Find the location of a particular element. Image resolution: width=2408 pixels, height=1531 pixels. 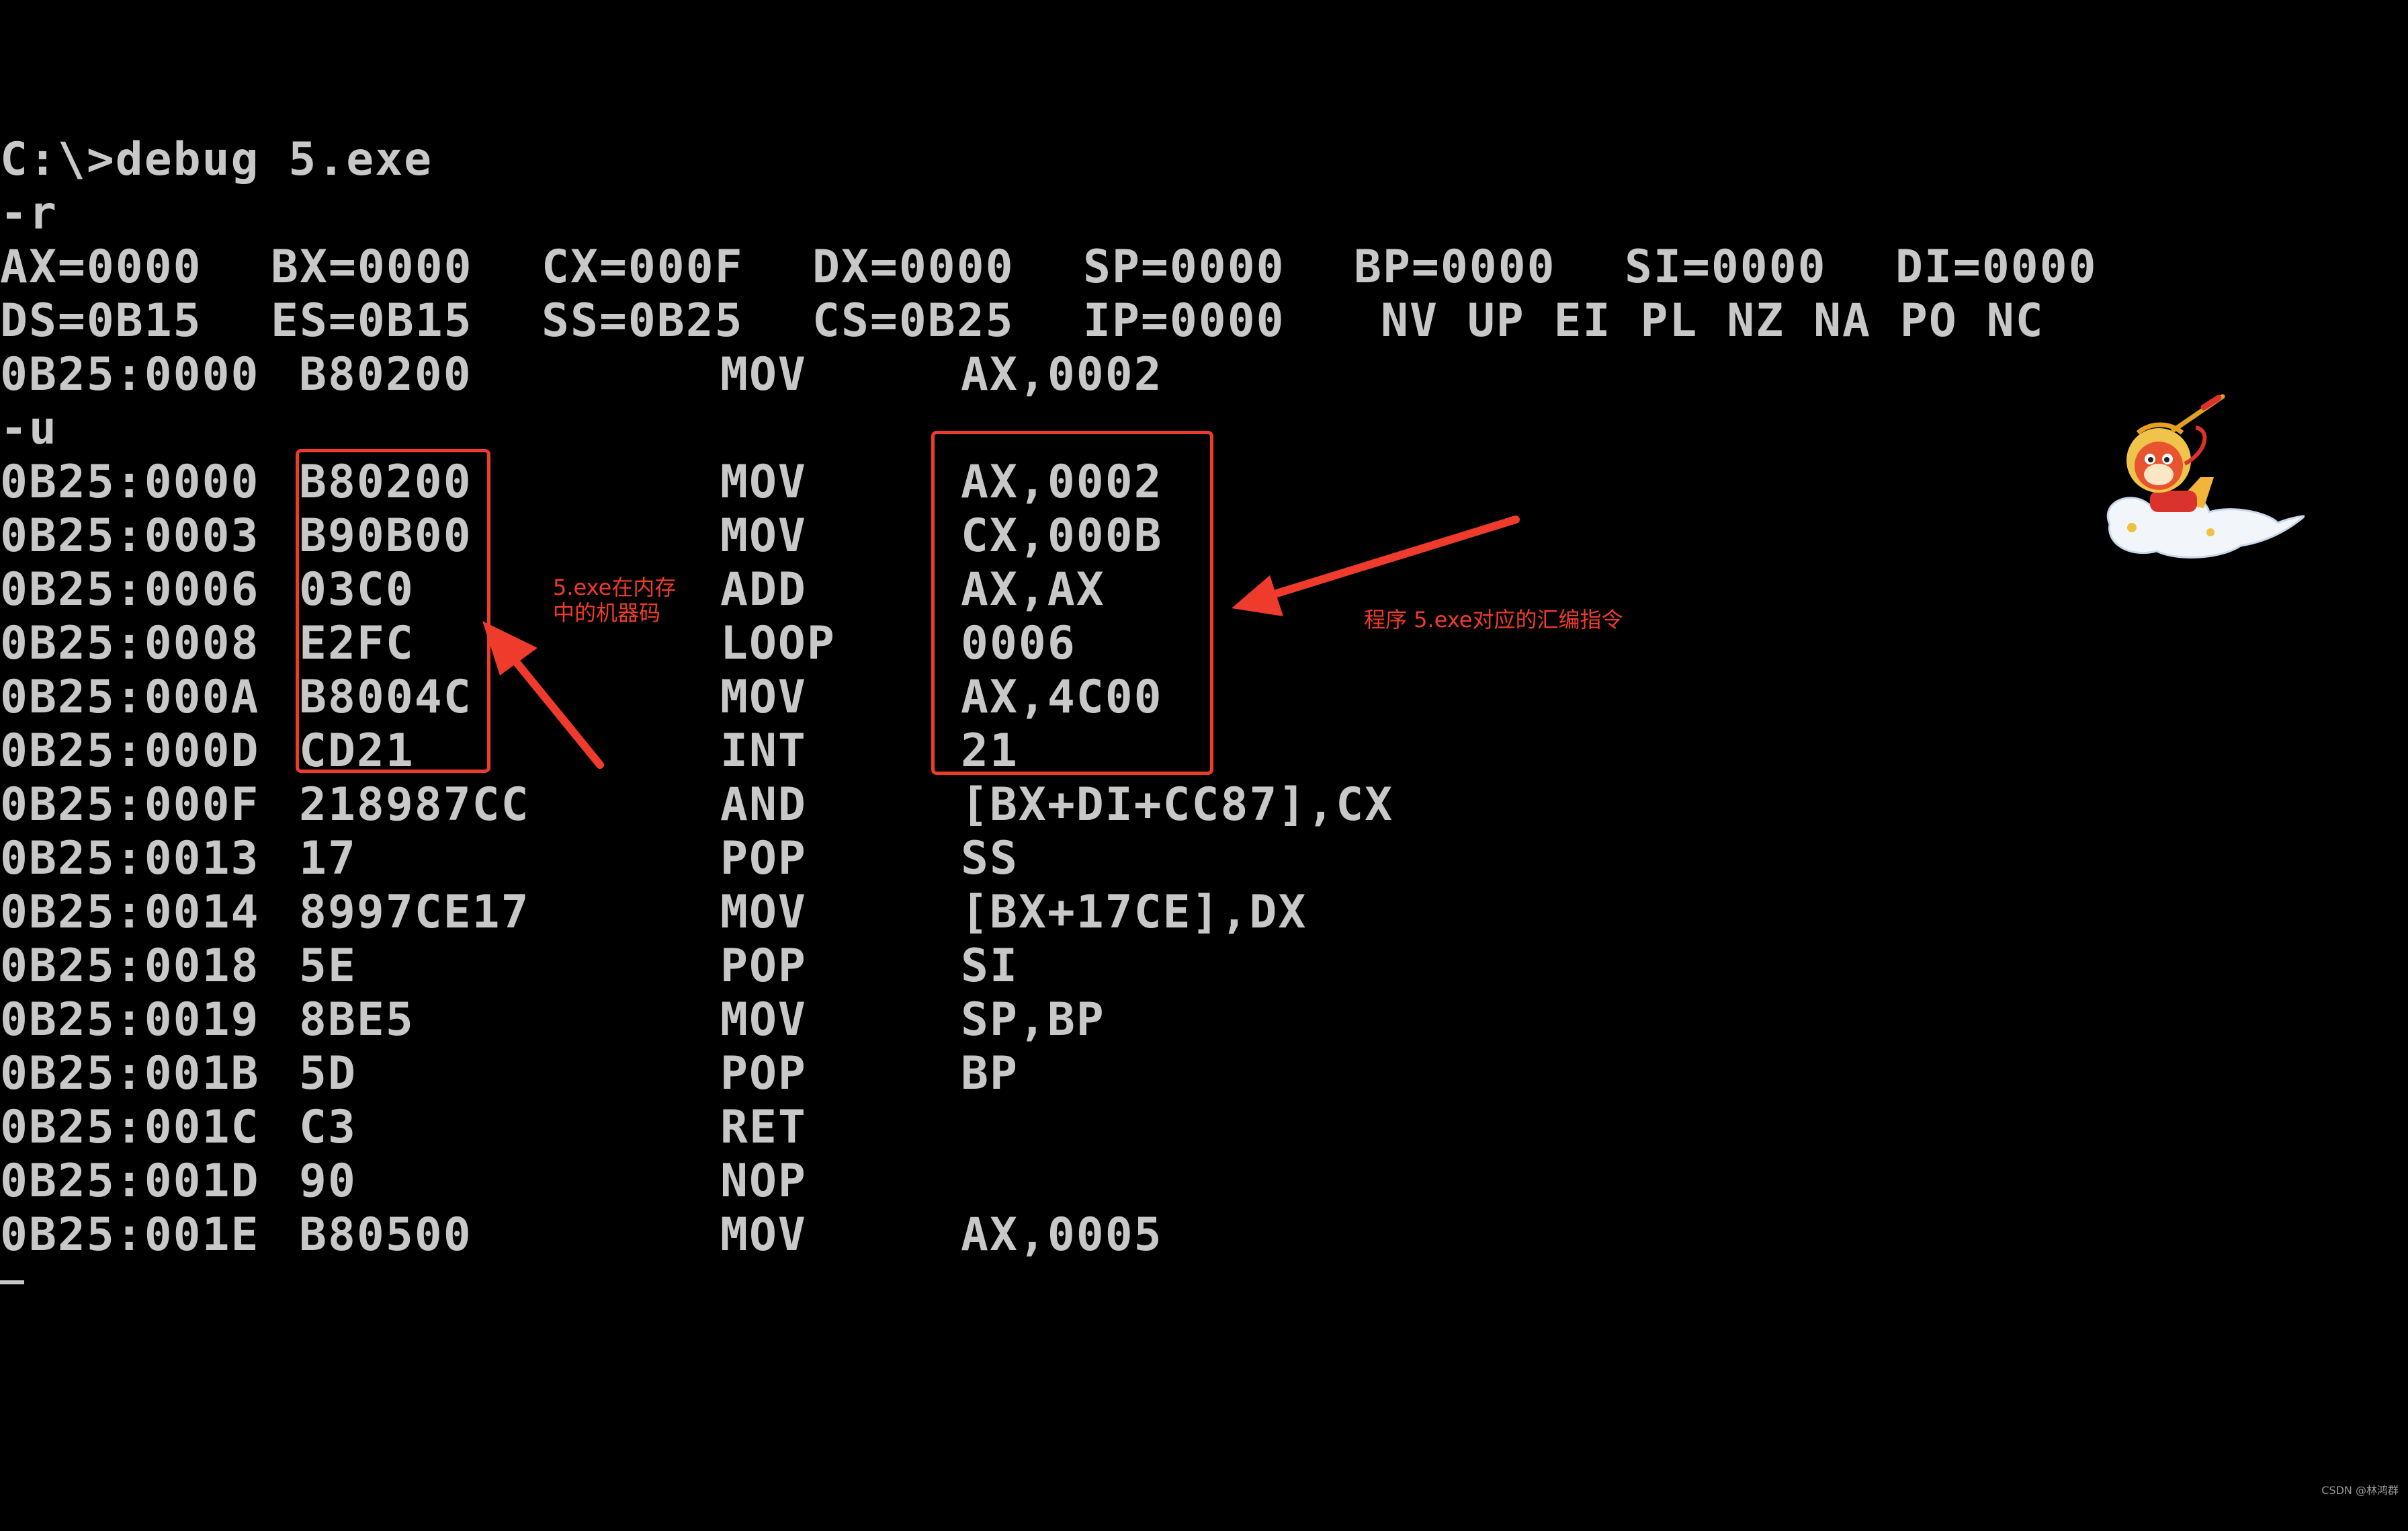

register-ip: IP=0000 is located at coordinates (1184, 320).